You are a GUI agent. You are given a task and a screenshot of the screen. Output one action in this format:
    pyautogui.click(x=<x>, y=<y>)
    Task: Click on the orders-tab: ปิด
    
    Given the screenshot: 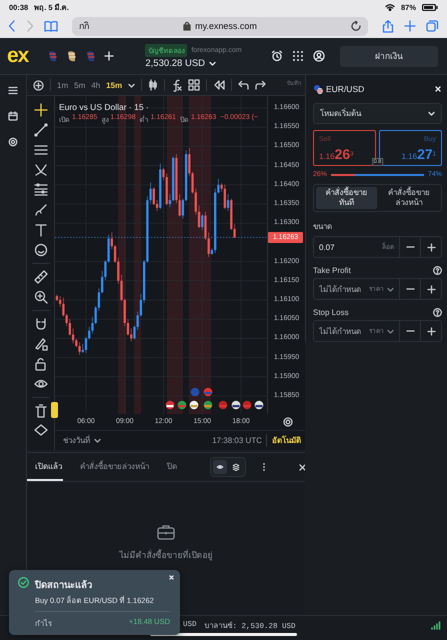 What is the action you would take?
    pyautogui.click(x=172, y=467)
    